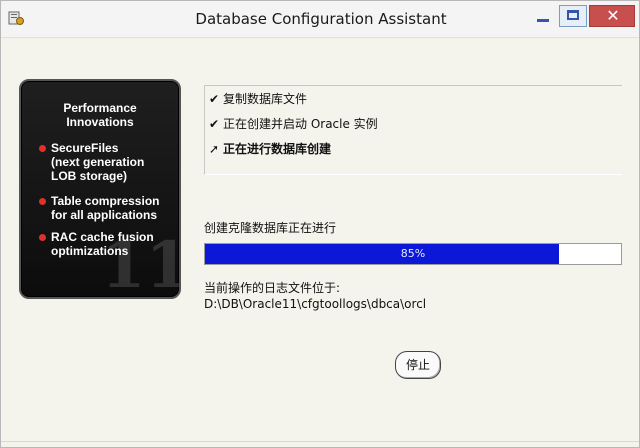 The image size is (640, 448). What do you see at coordinates (214, 149) in the screenshot?
I see `in-progress-arrow-icon: ➚` at bounding box center [214, 149].